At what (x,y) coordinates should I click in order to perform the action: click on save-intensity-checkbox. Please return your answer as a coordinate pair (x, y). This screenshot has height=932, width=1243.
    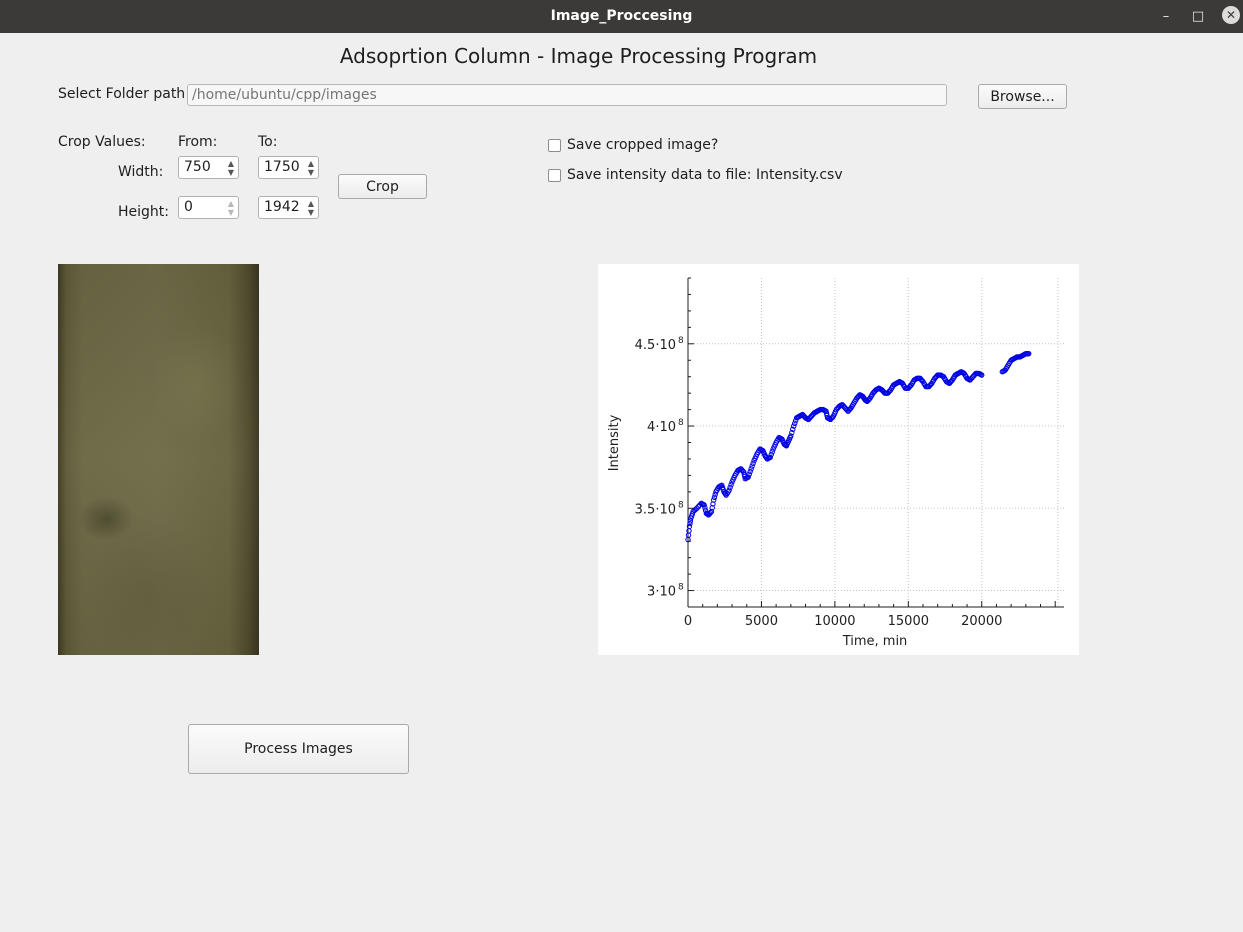
    Looking at the image, I should click on (554, 175).